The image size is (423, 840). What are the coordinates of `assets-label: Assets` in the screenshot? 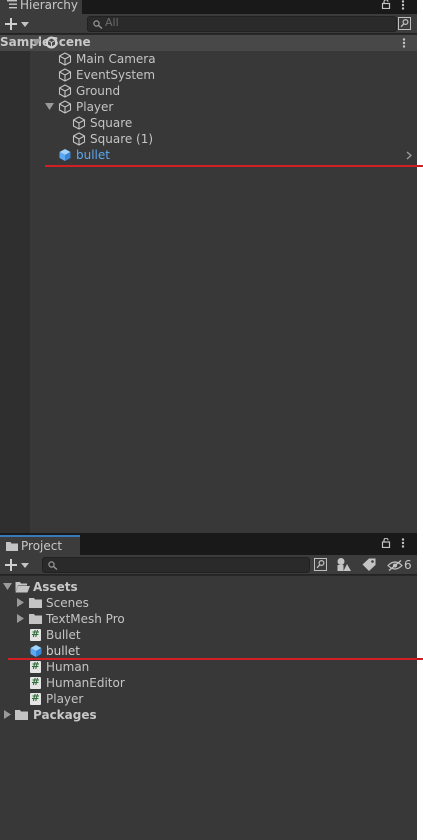 It's located at (55, 587).